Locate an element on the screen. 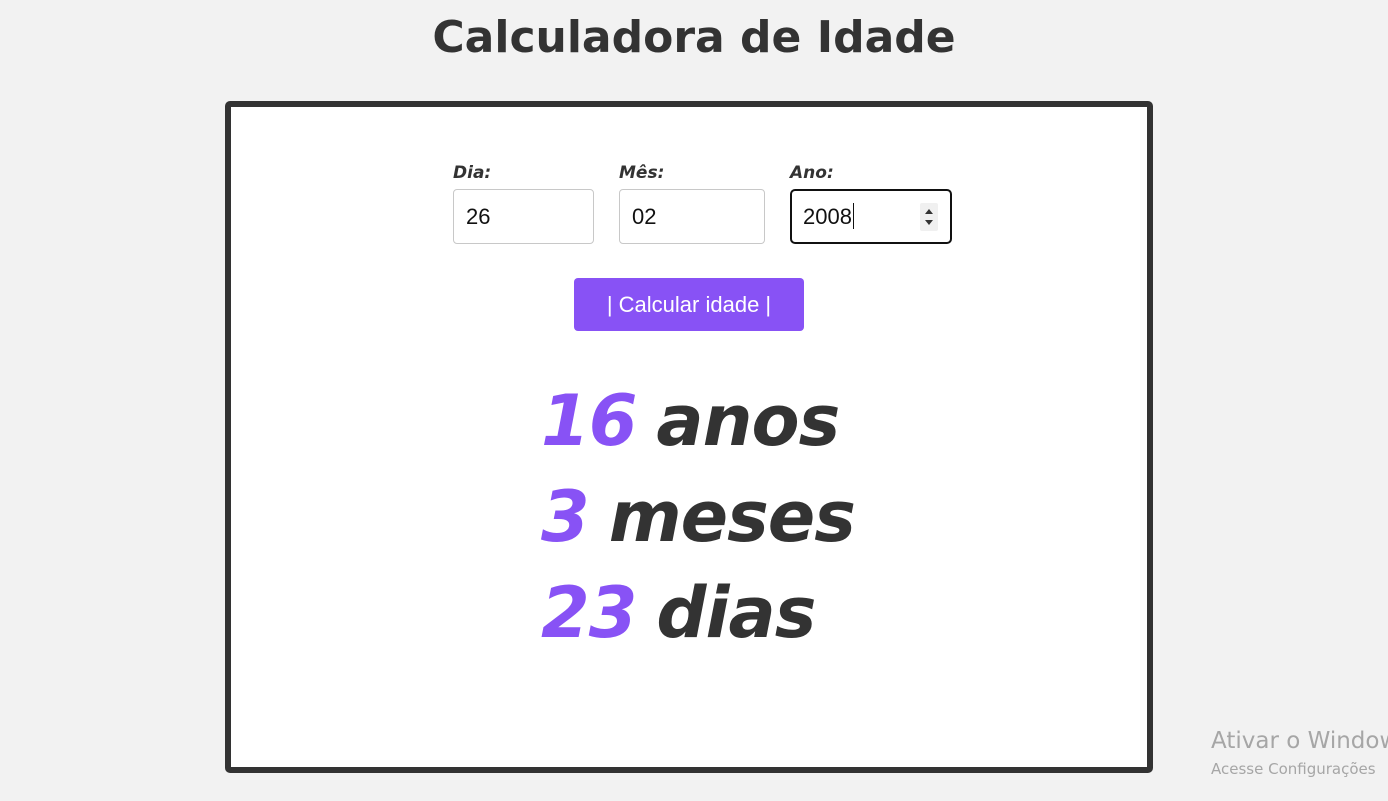 This screenshot has height=801, width=1388. result-days-row: 23 dias is located at coordinates (698, 613).